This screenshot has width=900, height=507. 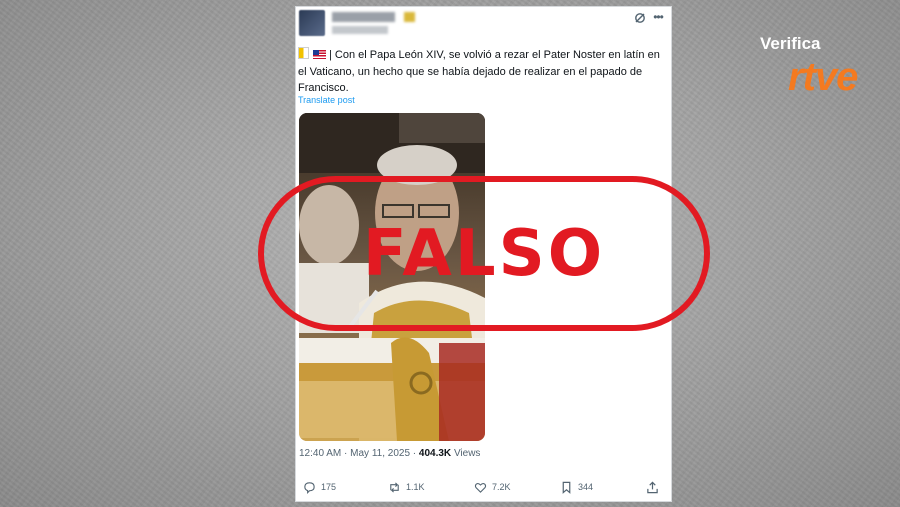 I want to click on share-button, so click(x=652, y=487).